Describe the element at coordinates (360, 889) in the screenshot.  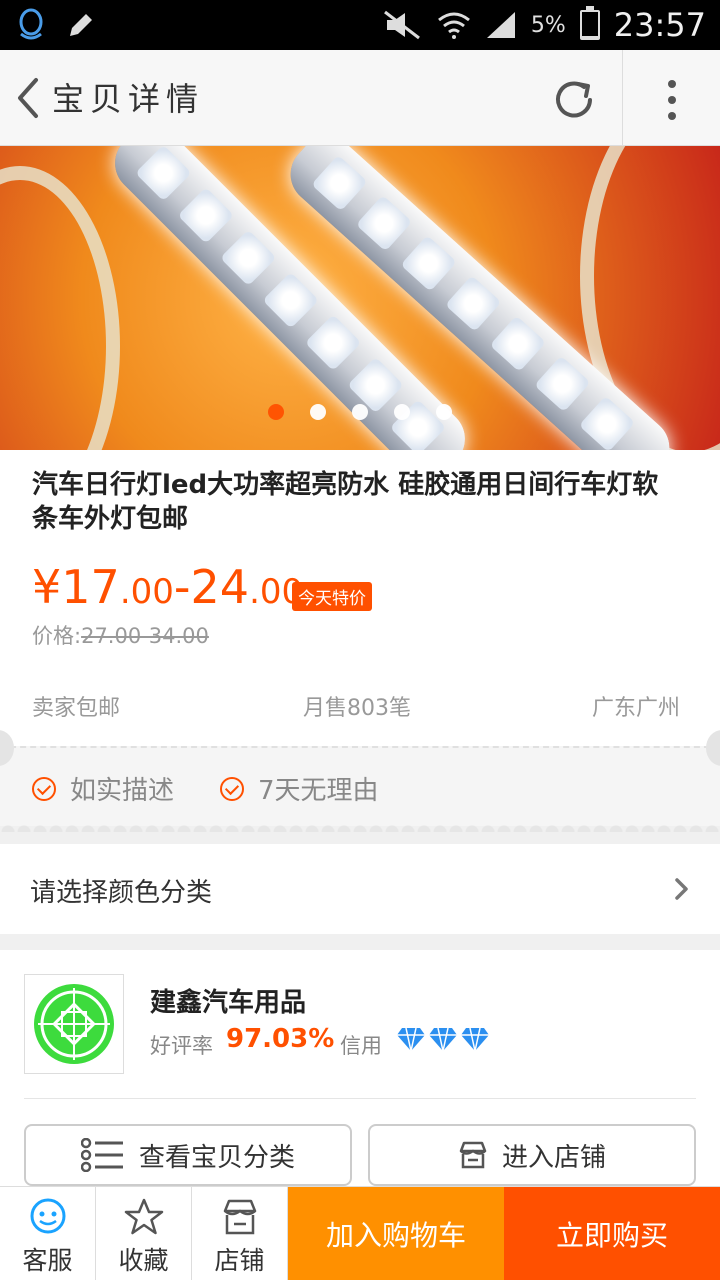
I see `color-selector: 请选择颜色分类` at that location.